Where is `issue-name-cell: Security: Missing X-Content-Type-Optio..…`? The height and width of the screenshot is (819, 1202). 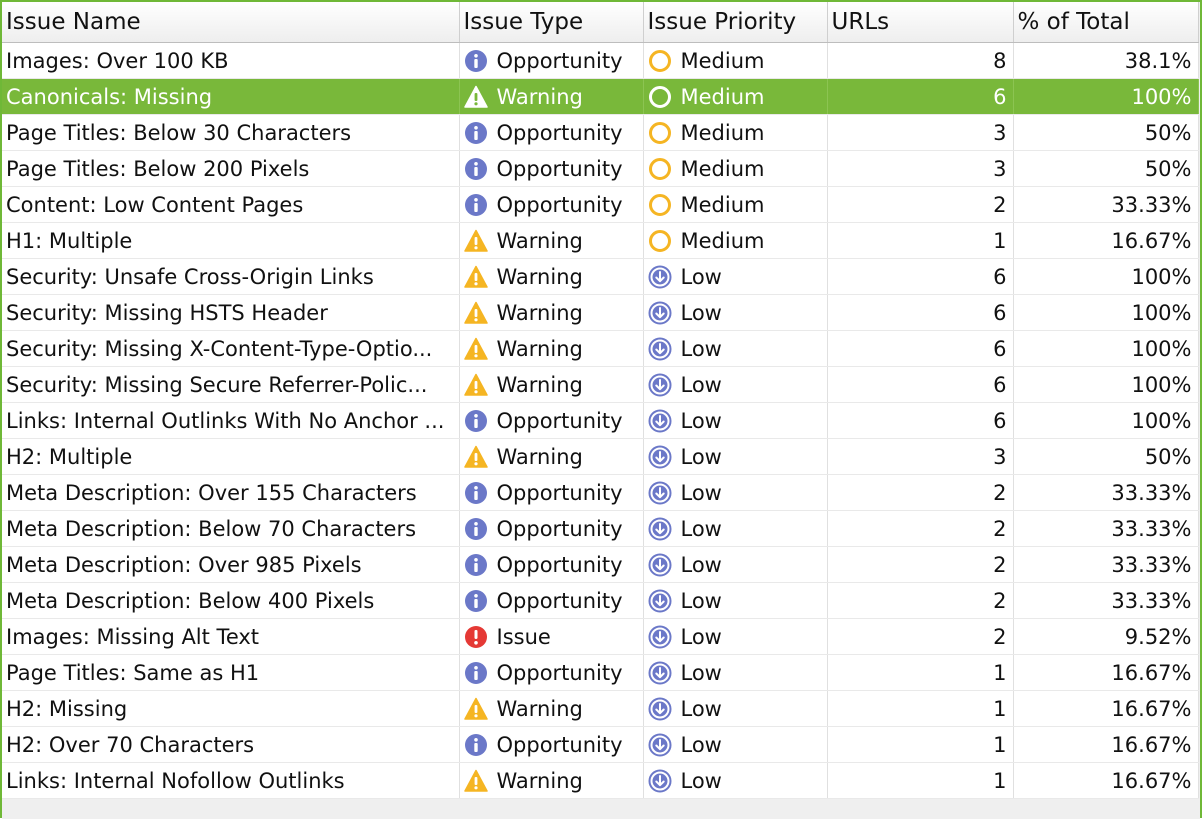
issue-name-cell: Security: Missing X-Content-Type-Optio..… is located at coordinates (231, 348).